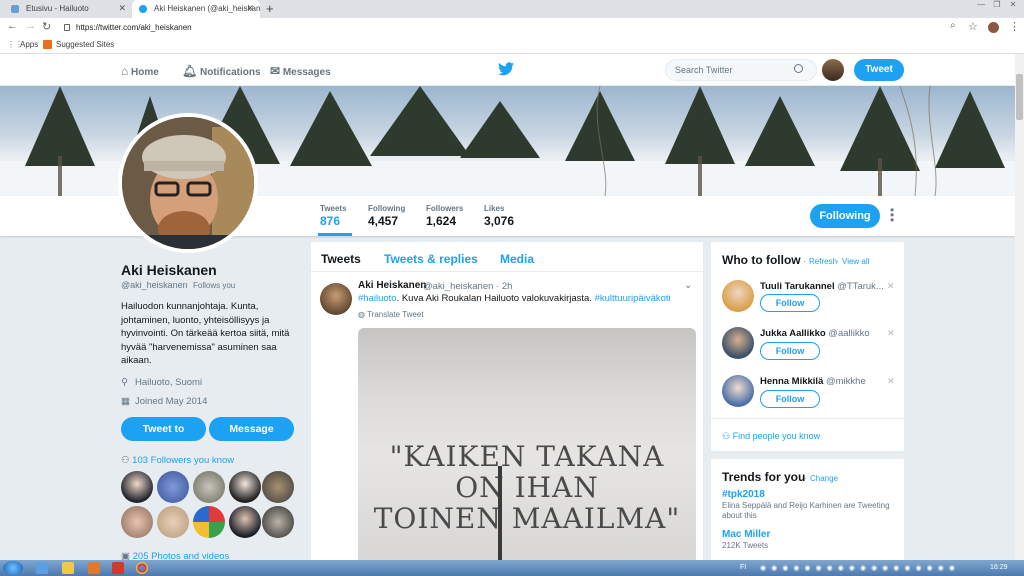 The width and height of the screenshot is (1024, 576). What do you see at coordinates (1014, 26) in the screenshot?
I see `menu-icon: ⋮` at bounding box center [1014, 26].